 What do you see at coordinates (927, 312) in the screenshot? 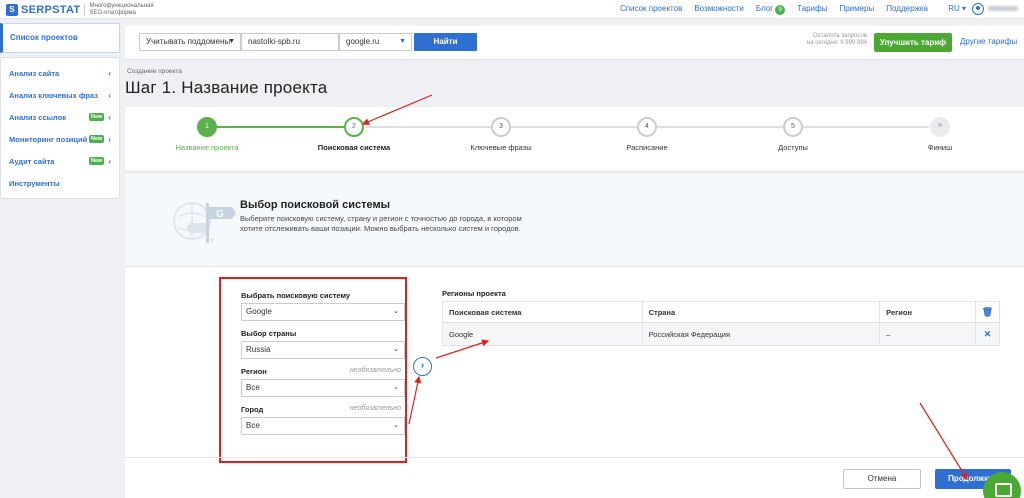
I see `column-header: Регион` at bounding box center [927, 312].